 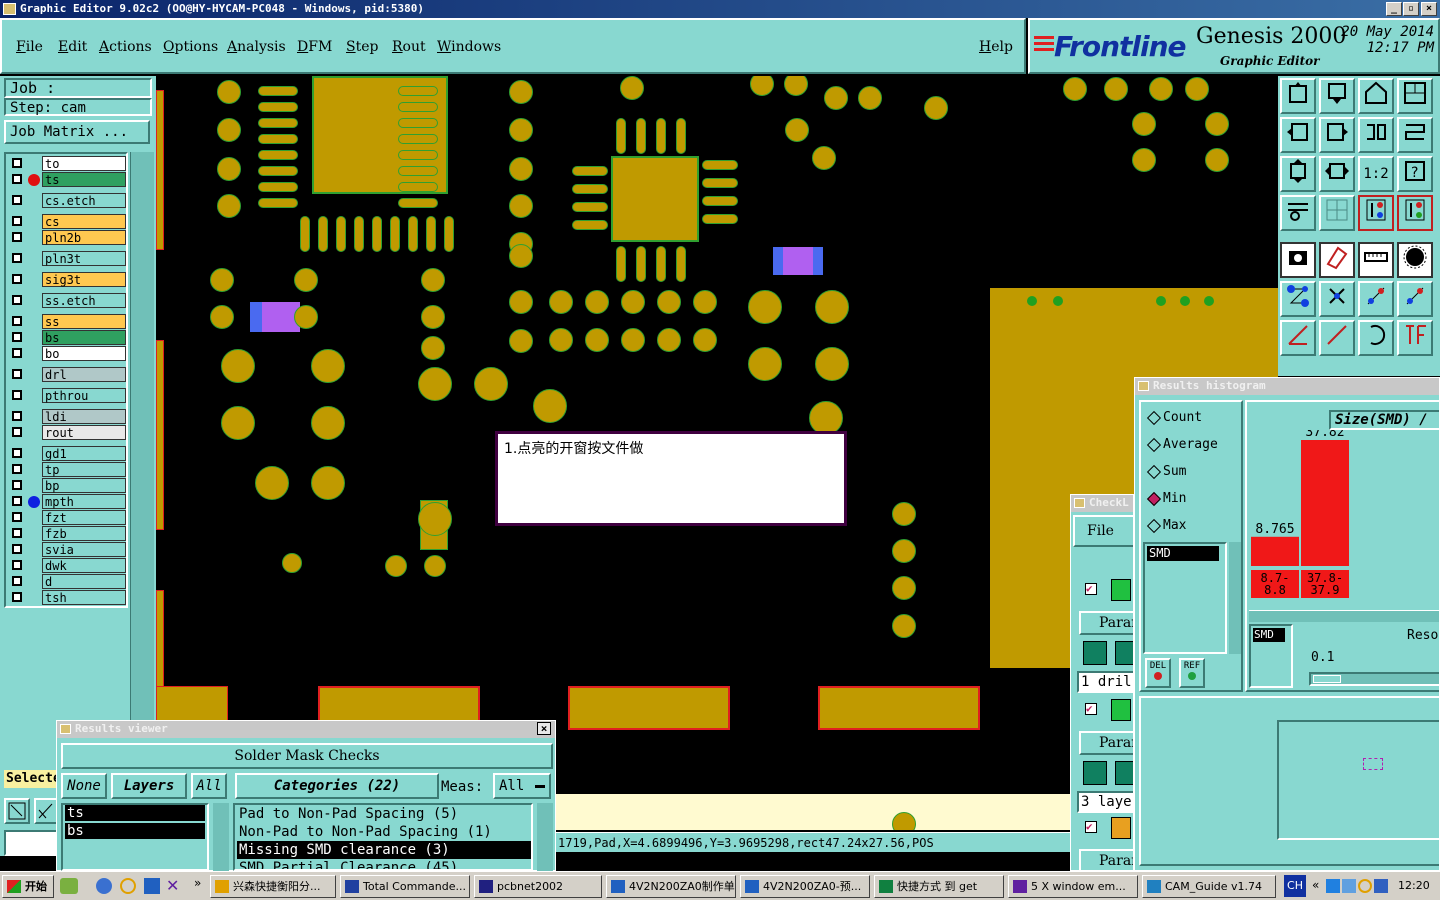 I want to click on reso-slider-thumb, so click(x=1327, y=679).